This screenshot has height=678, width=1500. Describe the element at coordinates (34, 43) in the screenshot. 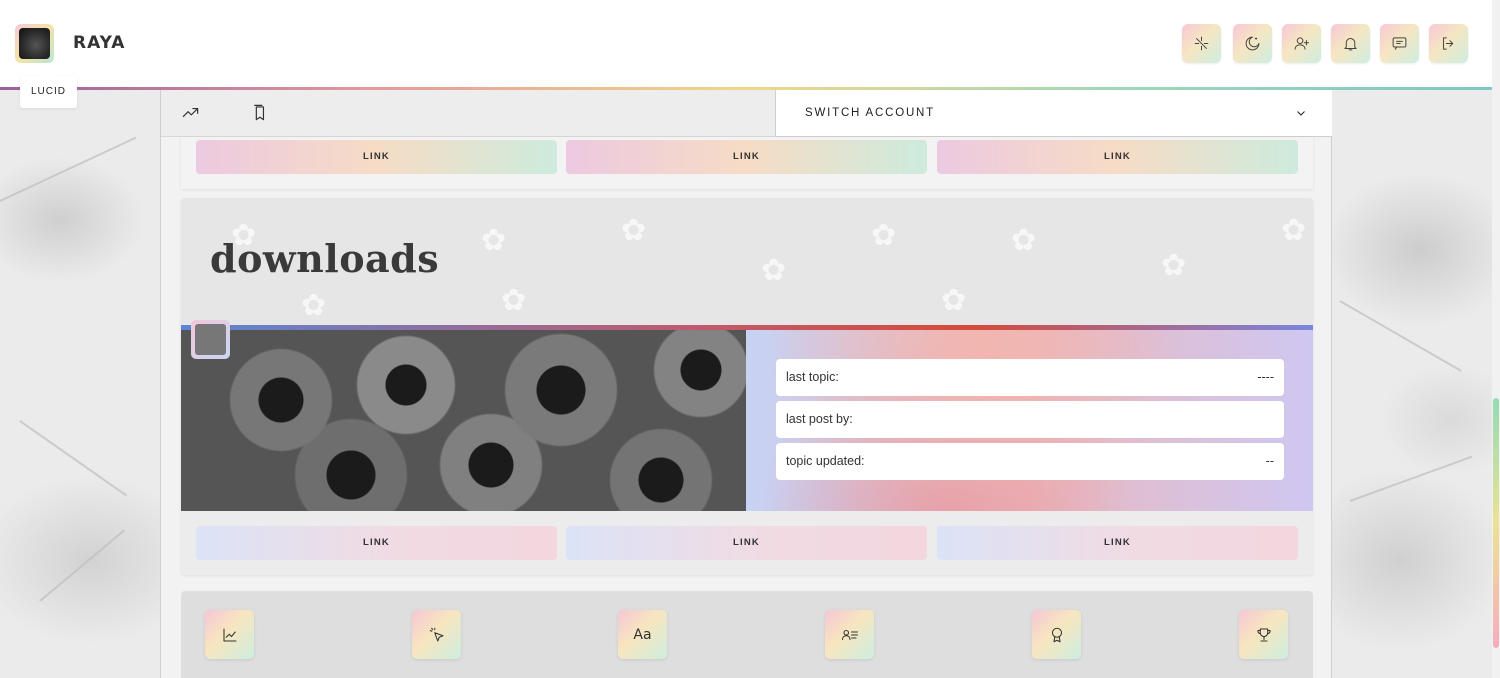

I see `user-avatar` at that location.